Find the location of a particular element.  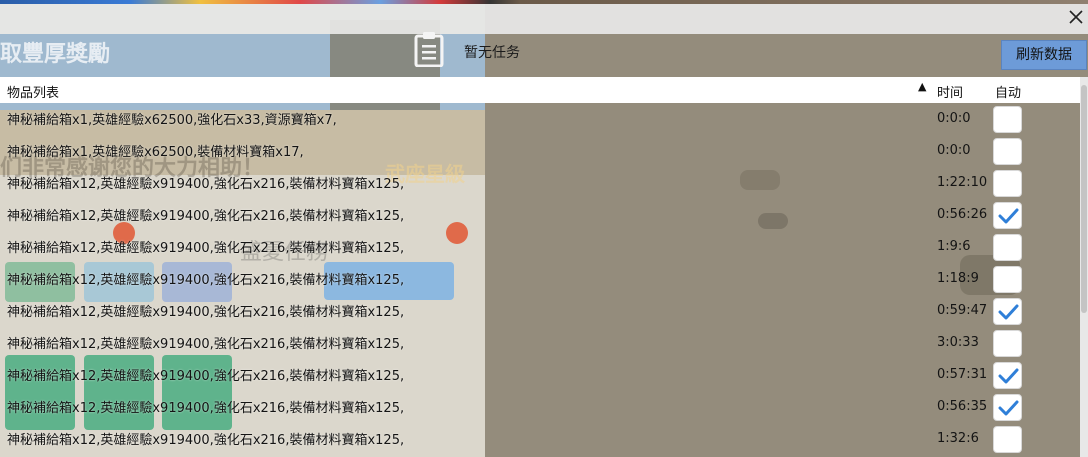

row-items-text: 神秘補給箱x1,英雄經驗x62500,裝備材料寶箱x17, is located at coordinates (155, 152).